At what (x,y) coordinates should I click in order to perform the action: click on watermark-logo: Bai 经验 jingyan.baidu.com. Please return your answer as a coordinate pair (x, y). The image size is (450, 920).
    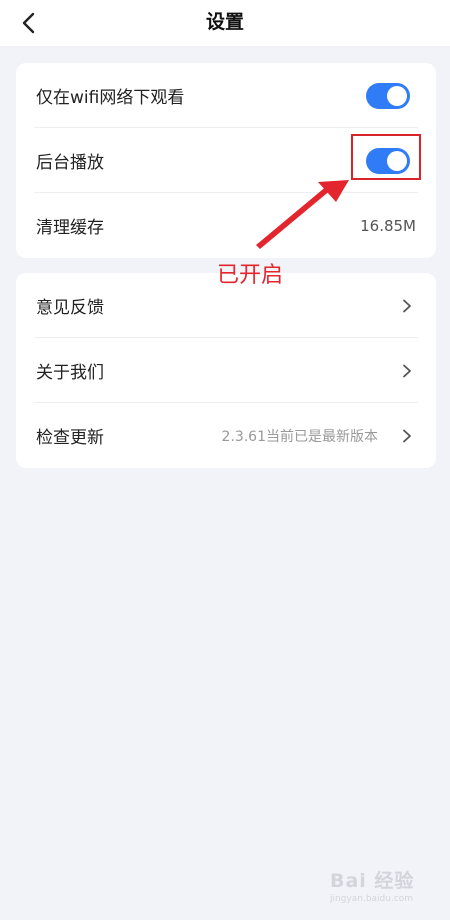
    Looking at the image, I should click on (385, 885).